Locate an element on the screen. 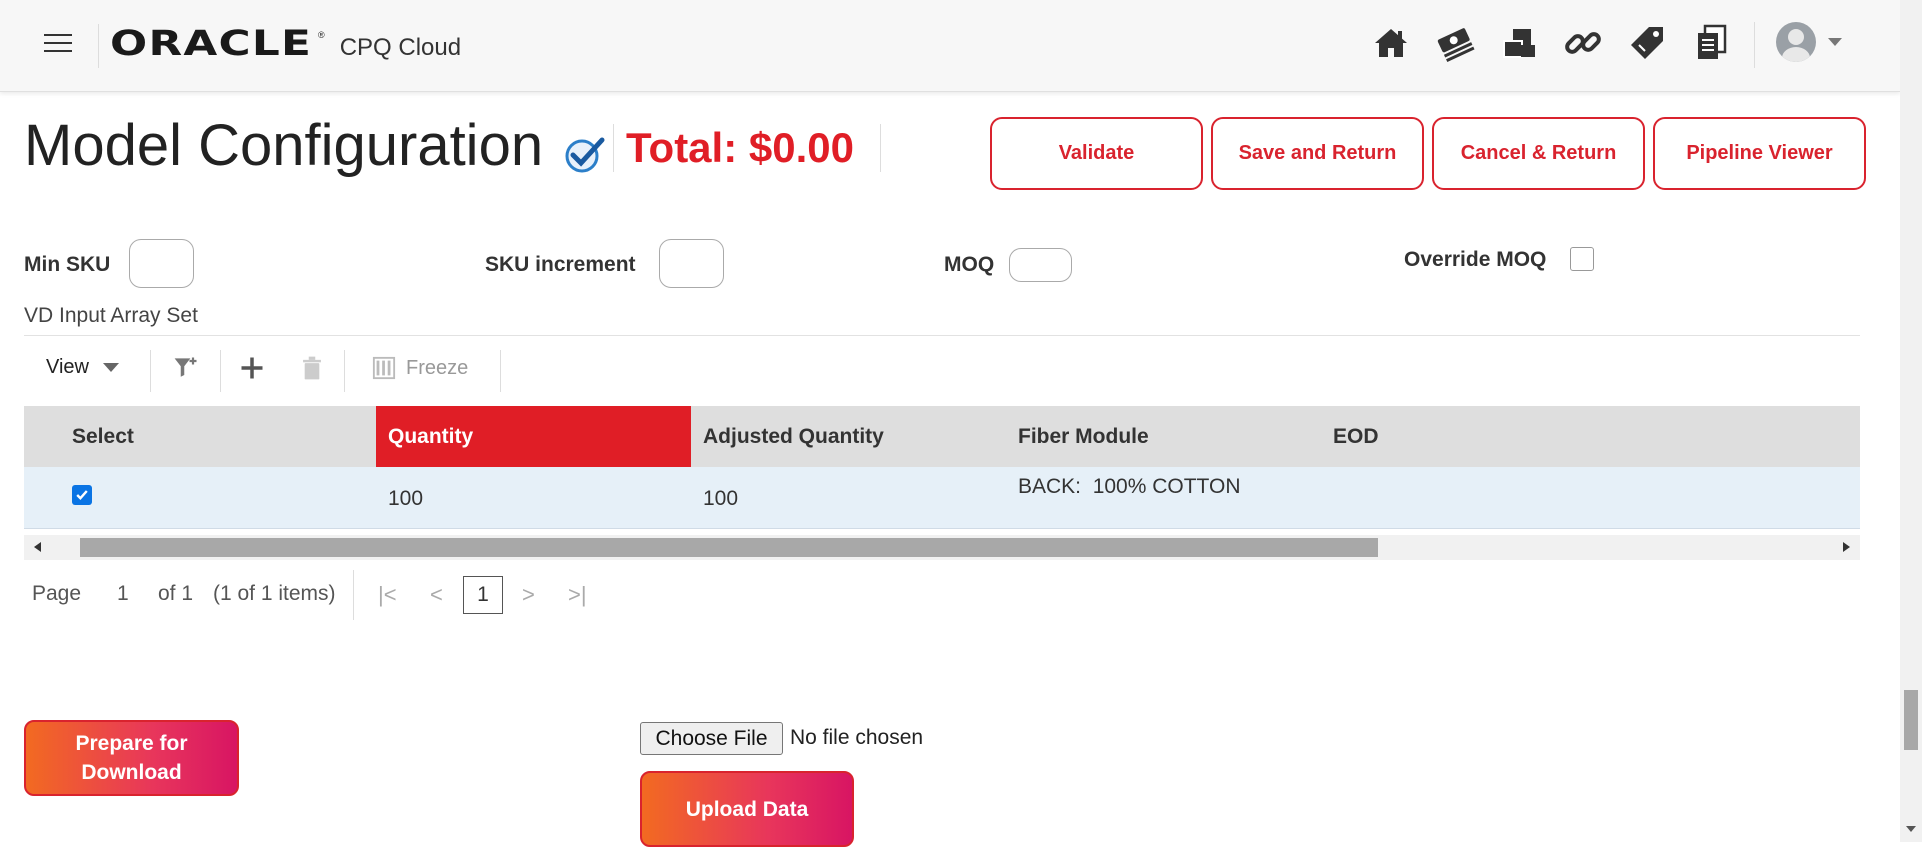 The image size is (1922, 847). file-status-text: No file chosen is located at coordinates (857, 737).